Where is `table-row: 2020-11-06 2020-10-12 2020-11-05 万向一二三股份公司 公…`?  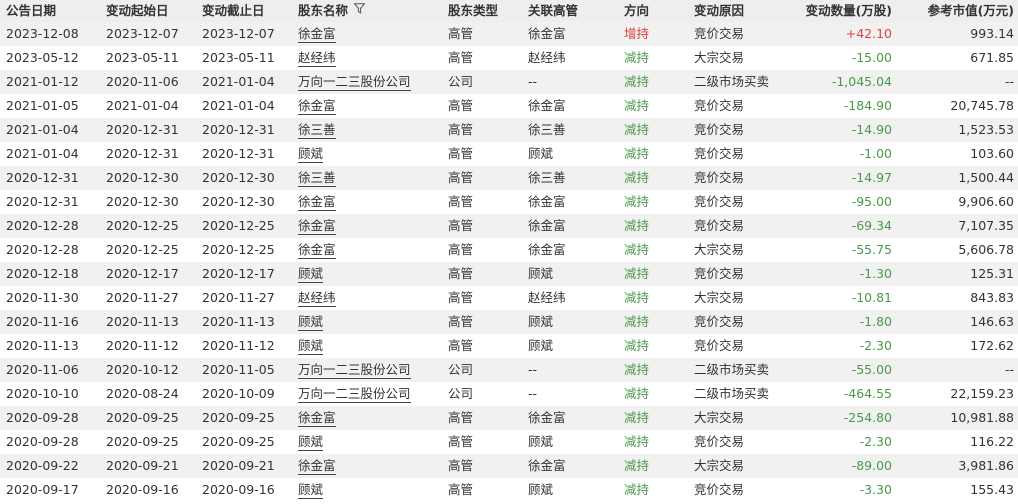 table-row: 2020-11-06 2020-10-12 2020-11-05 万向一二三股份公司 公… is located at coordinates (509, 370).